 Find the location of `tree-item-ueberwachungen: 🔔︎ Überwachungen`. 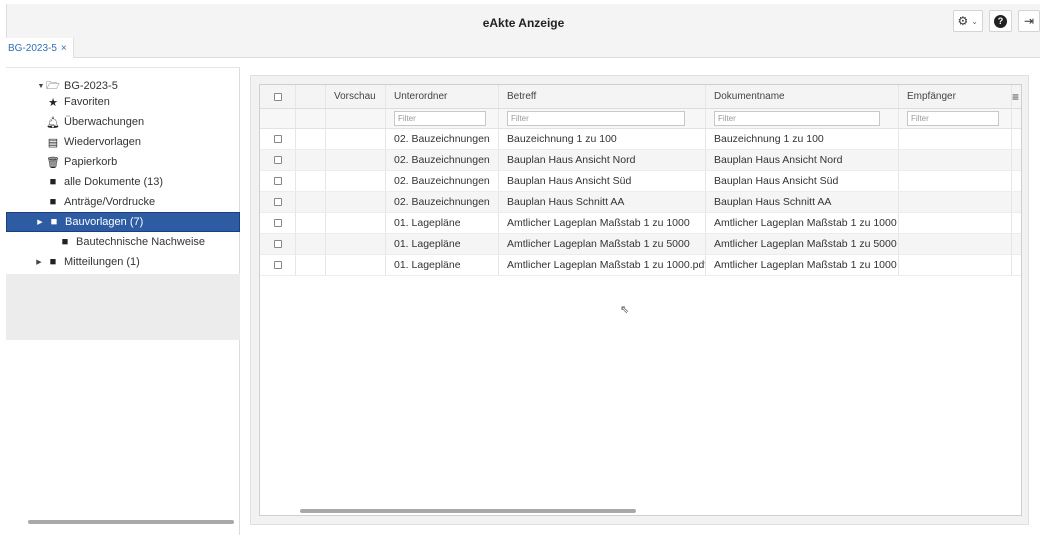

tree-item-ueberwachungen: 🔔︎ Überwachungen is located at coordinates (123, 122).